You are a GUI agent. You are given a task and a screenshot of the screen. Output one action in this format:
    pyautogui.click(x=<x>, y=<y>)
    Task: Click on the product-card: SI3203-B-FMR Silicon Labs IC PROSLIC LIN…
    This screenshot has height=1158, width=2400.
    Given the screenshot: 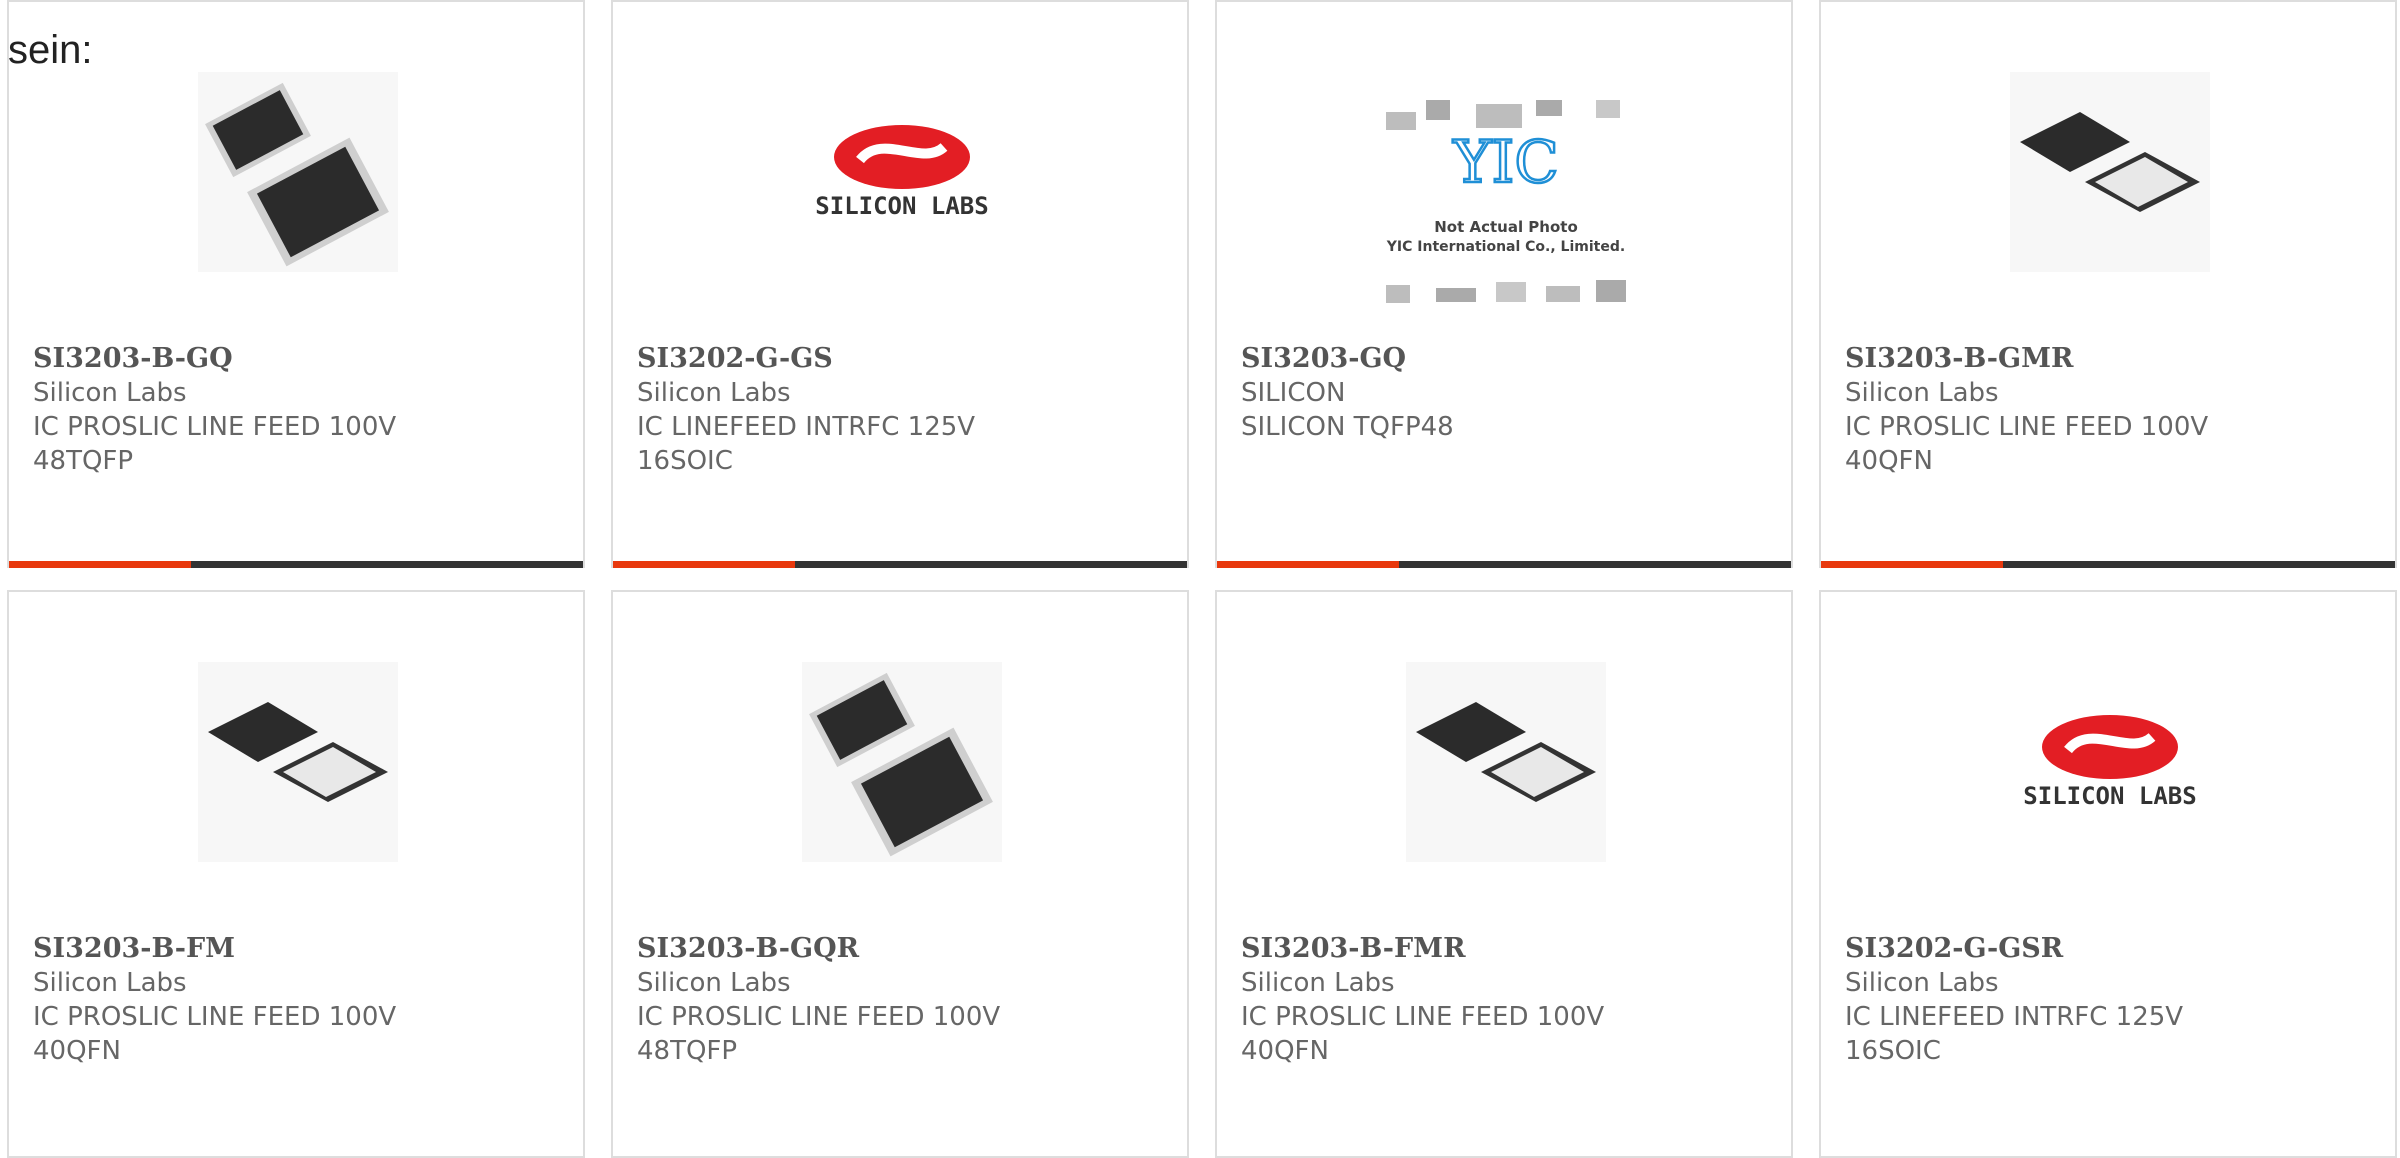 What is the action you would take?
    pyautogui.click(x=1504, y=874)
    